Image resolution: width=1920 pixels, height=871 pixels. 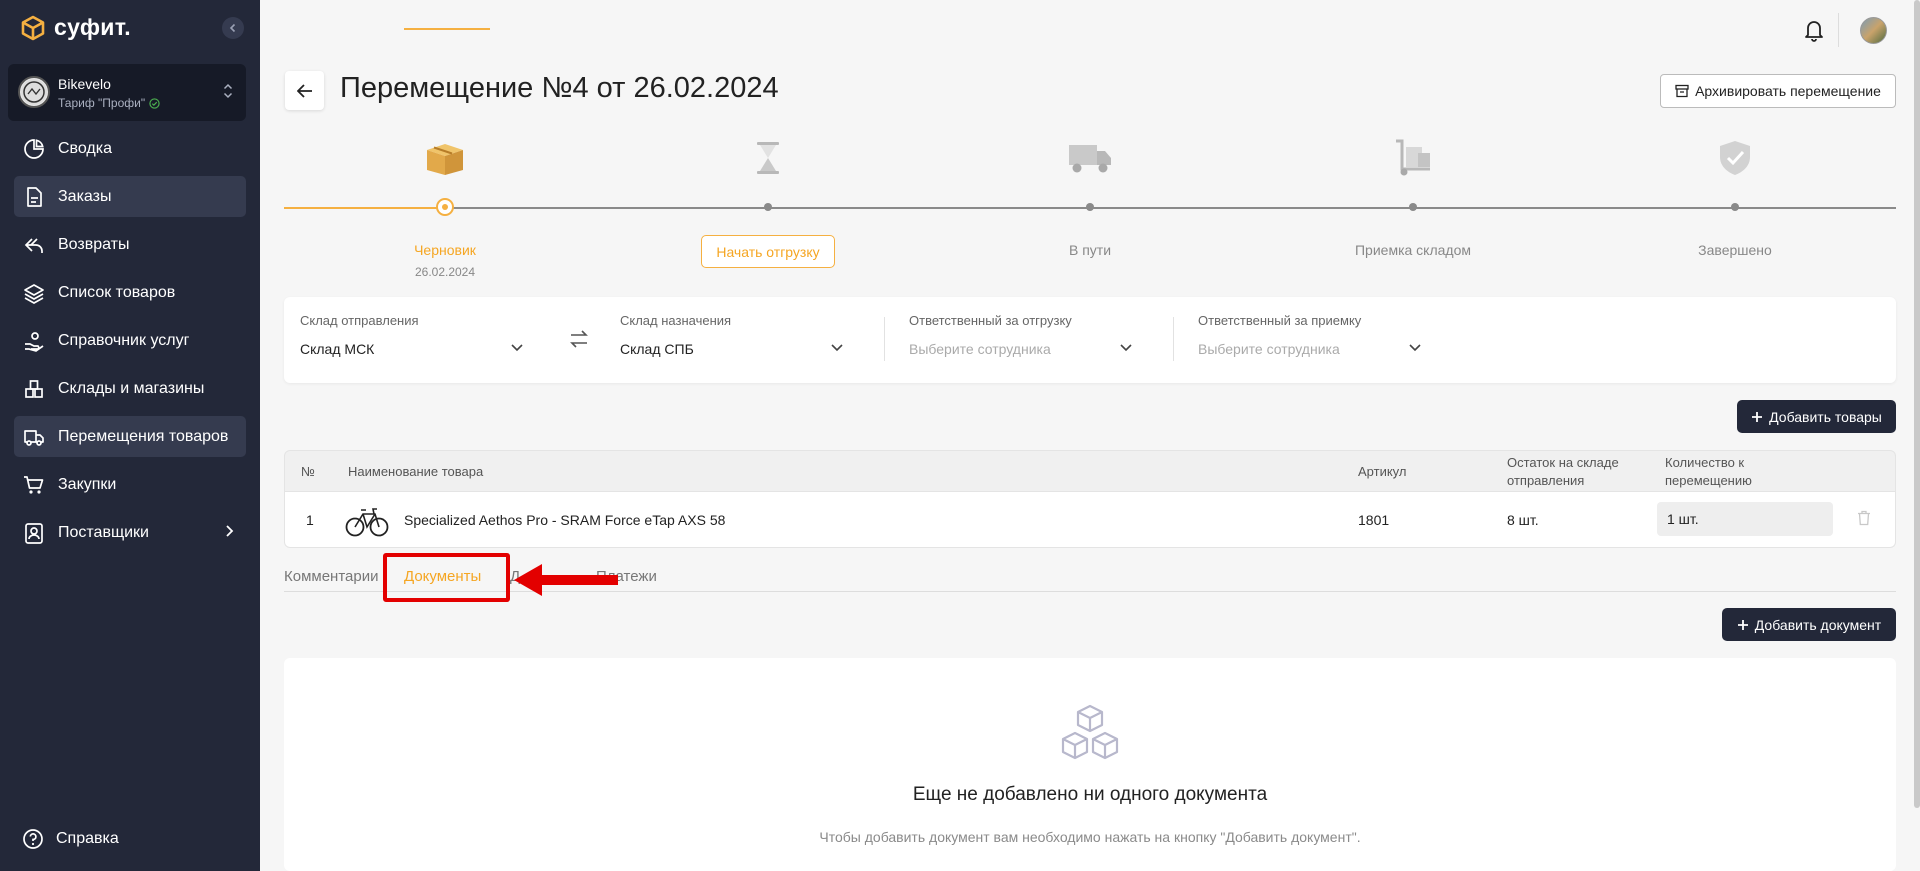 I want to click on user-avatar, so click(x=1873, y=30).